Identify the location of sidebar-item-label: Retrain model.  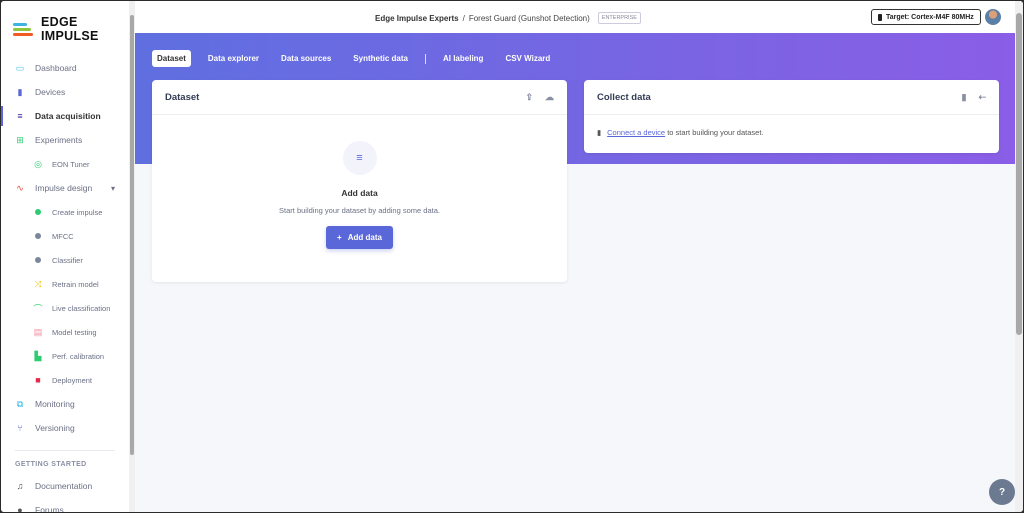
(75, 284).